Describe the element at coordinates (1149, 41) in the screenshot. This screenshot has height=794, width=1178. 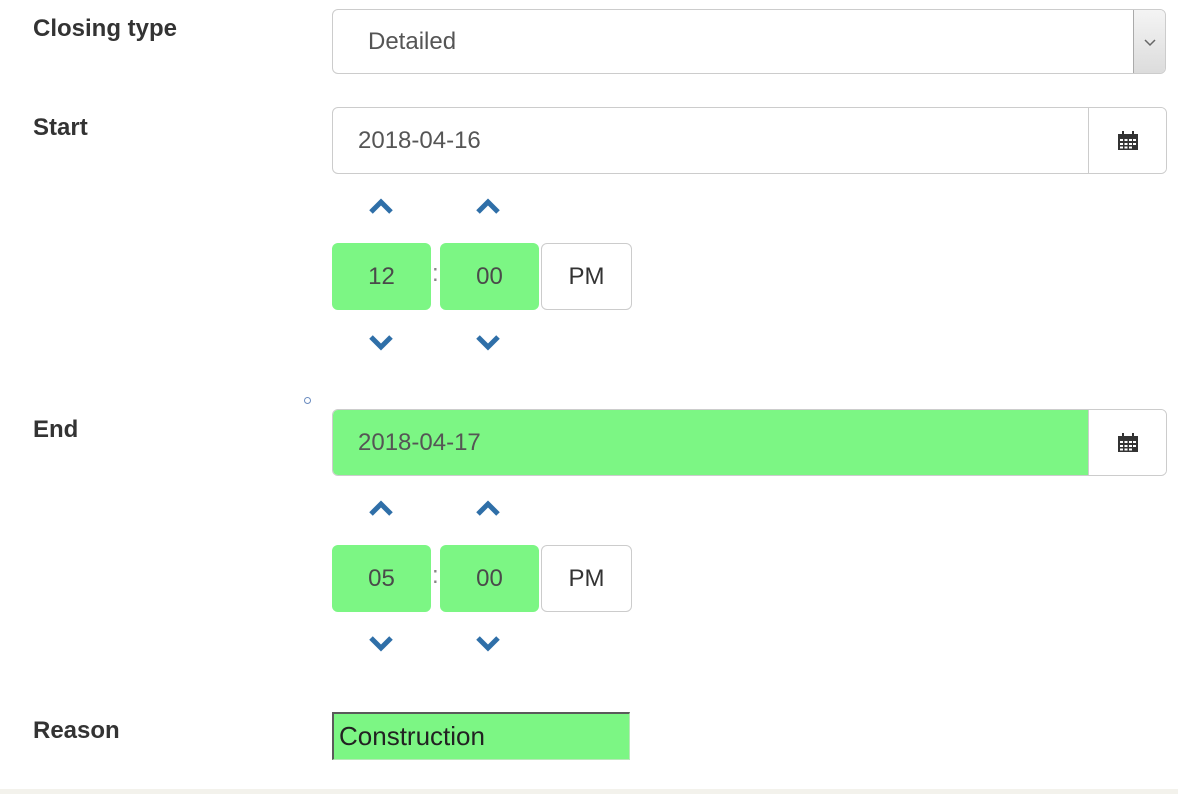
I see `chevron-down-icon` at that location.